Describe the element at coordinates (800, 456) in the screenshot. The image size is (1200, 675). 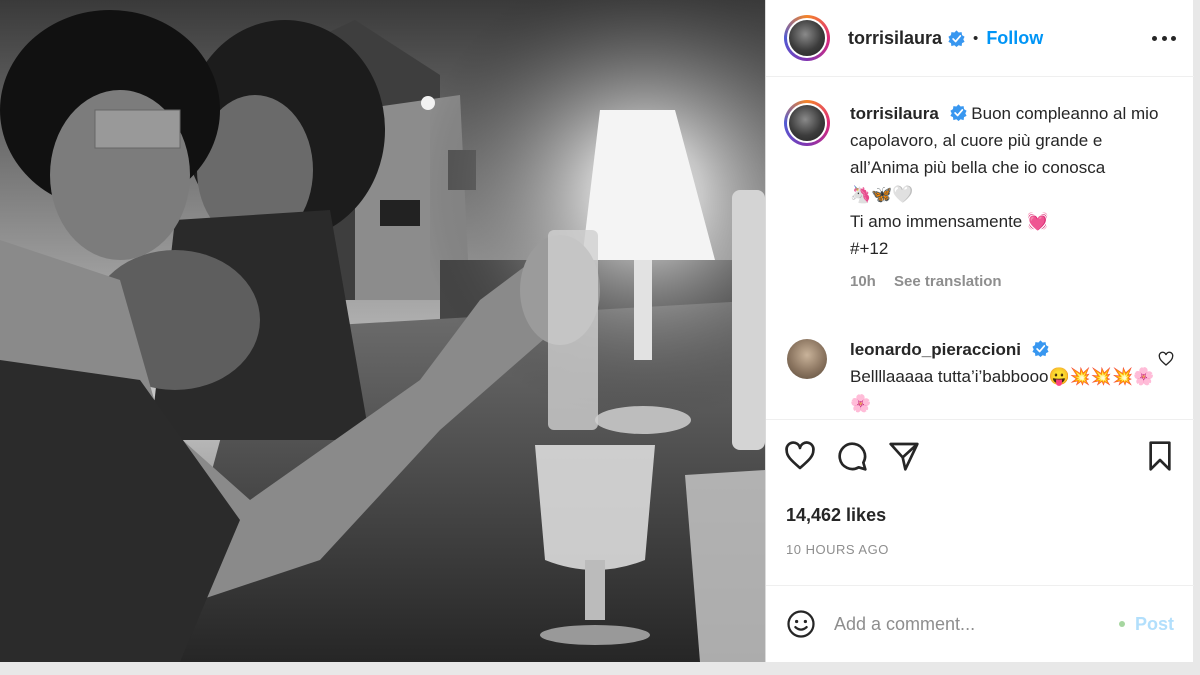
I see `heart-icon` at that location.